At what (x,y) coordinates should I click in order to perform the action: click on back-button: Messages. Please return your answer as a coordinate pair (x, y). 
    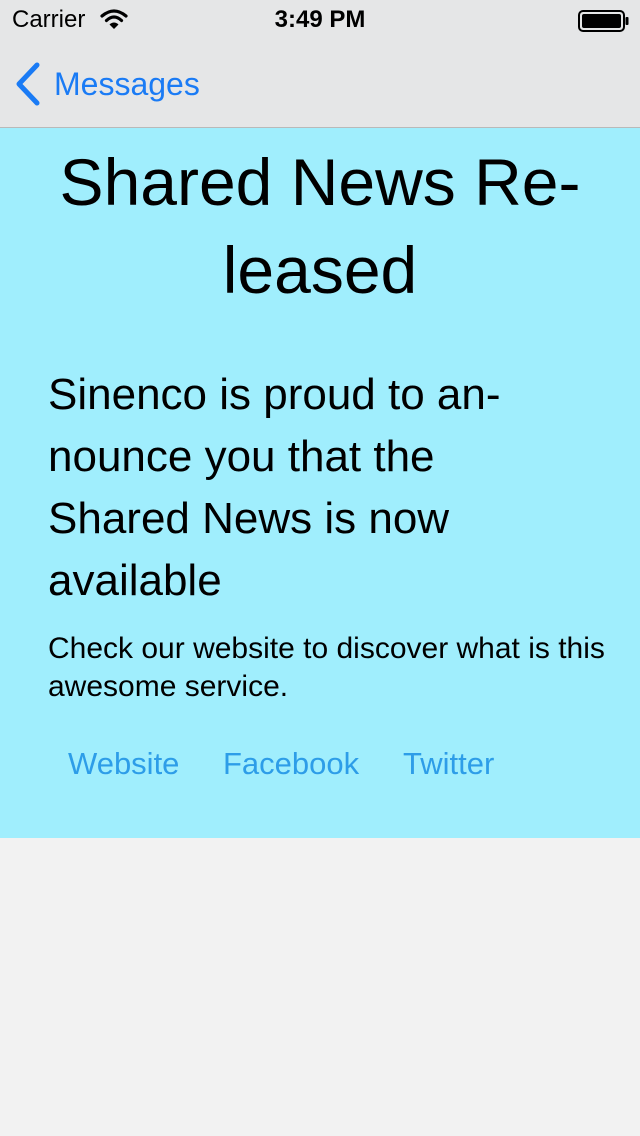
    Looking at the image, I should click on (107, 84).